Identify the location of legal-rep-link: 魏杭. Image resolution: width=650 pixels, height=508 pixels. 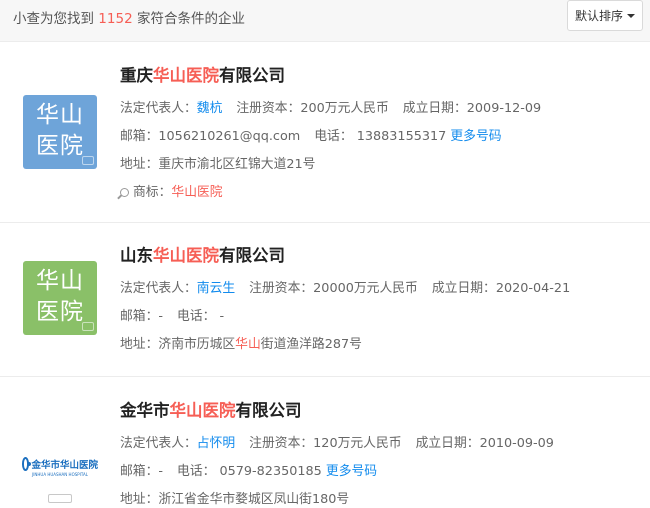
(210, 108).